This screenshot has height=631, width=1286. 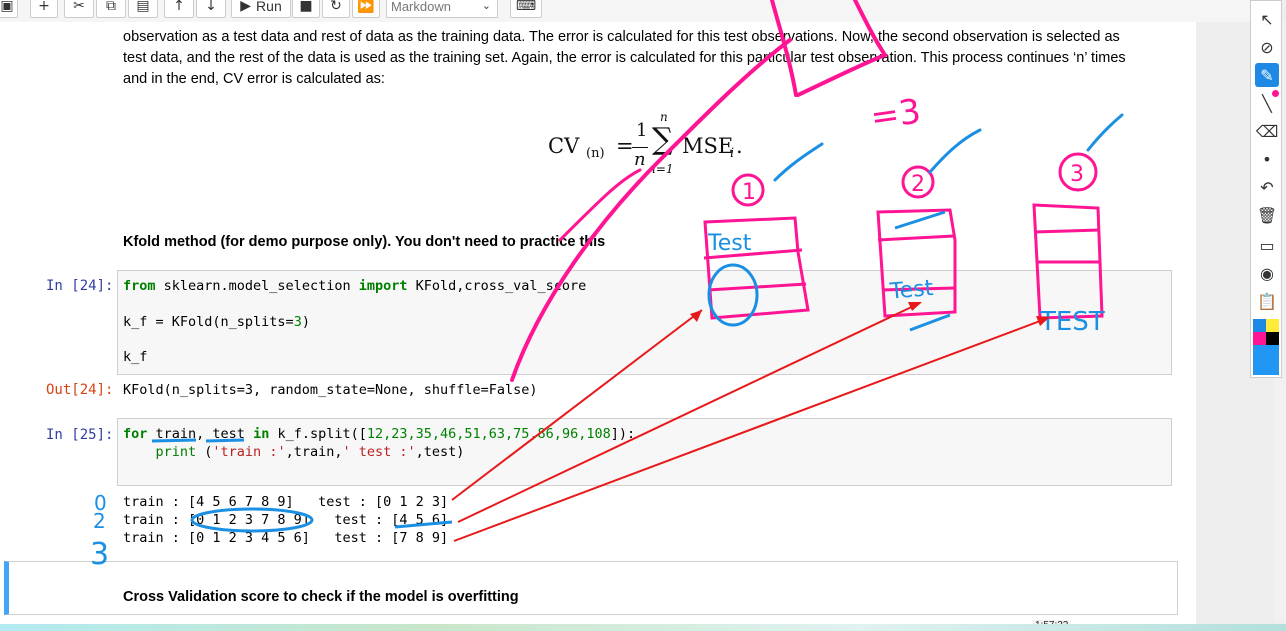 I want to click on annotation-tool-panel: ↖ ⊘ ✎ ╲ ⌫ • ↶ 🗑 ▭ ◉ 📋, so click(x=1266, y=189).